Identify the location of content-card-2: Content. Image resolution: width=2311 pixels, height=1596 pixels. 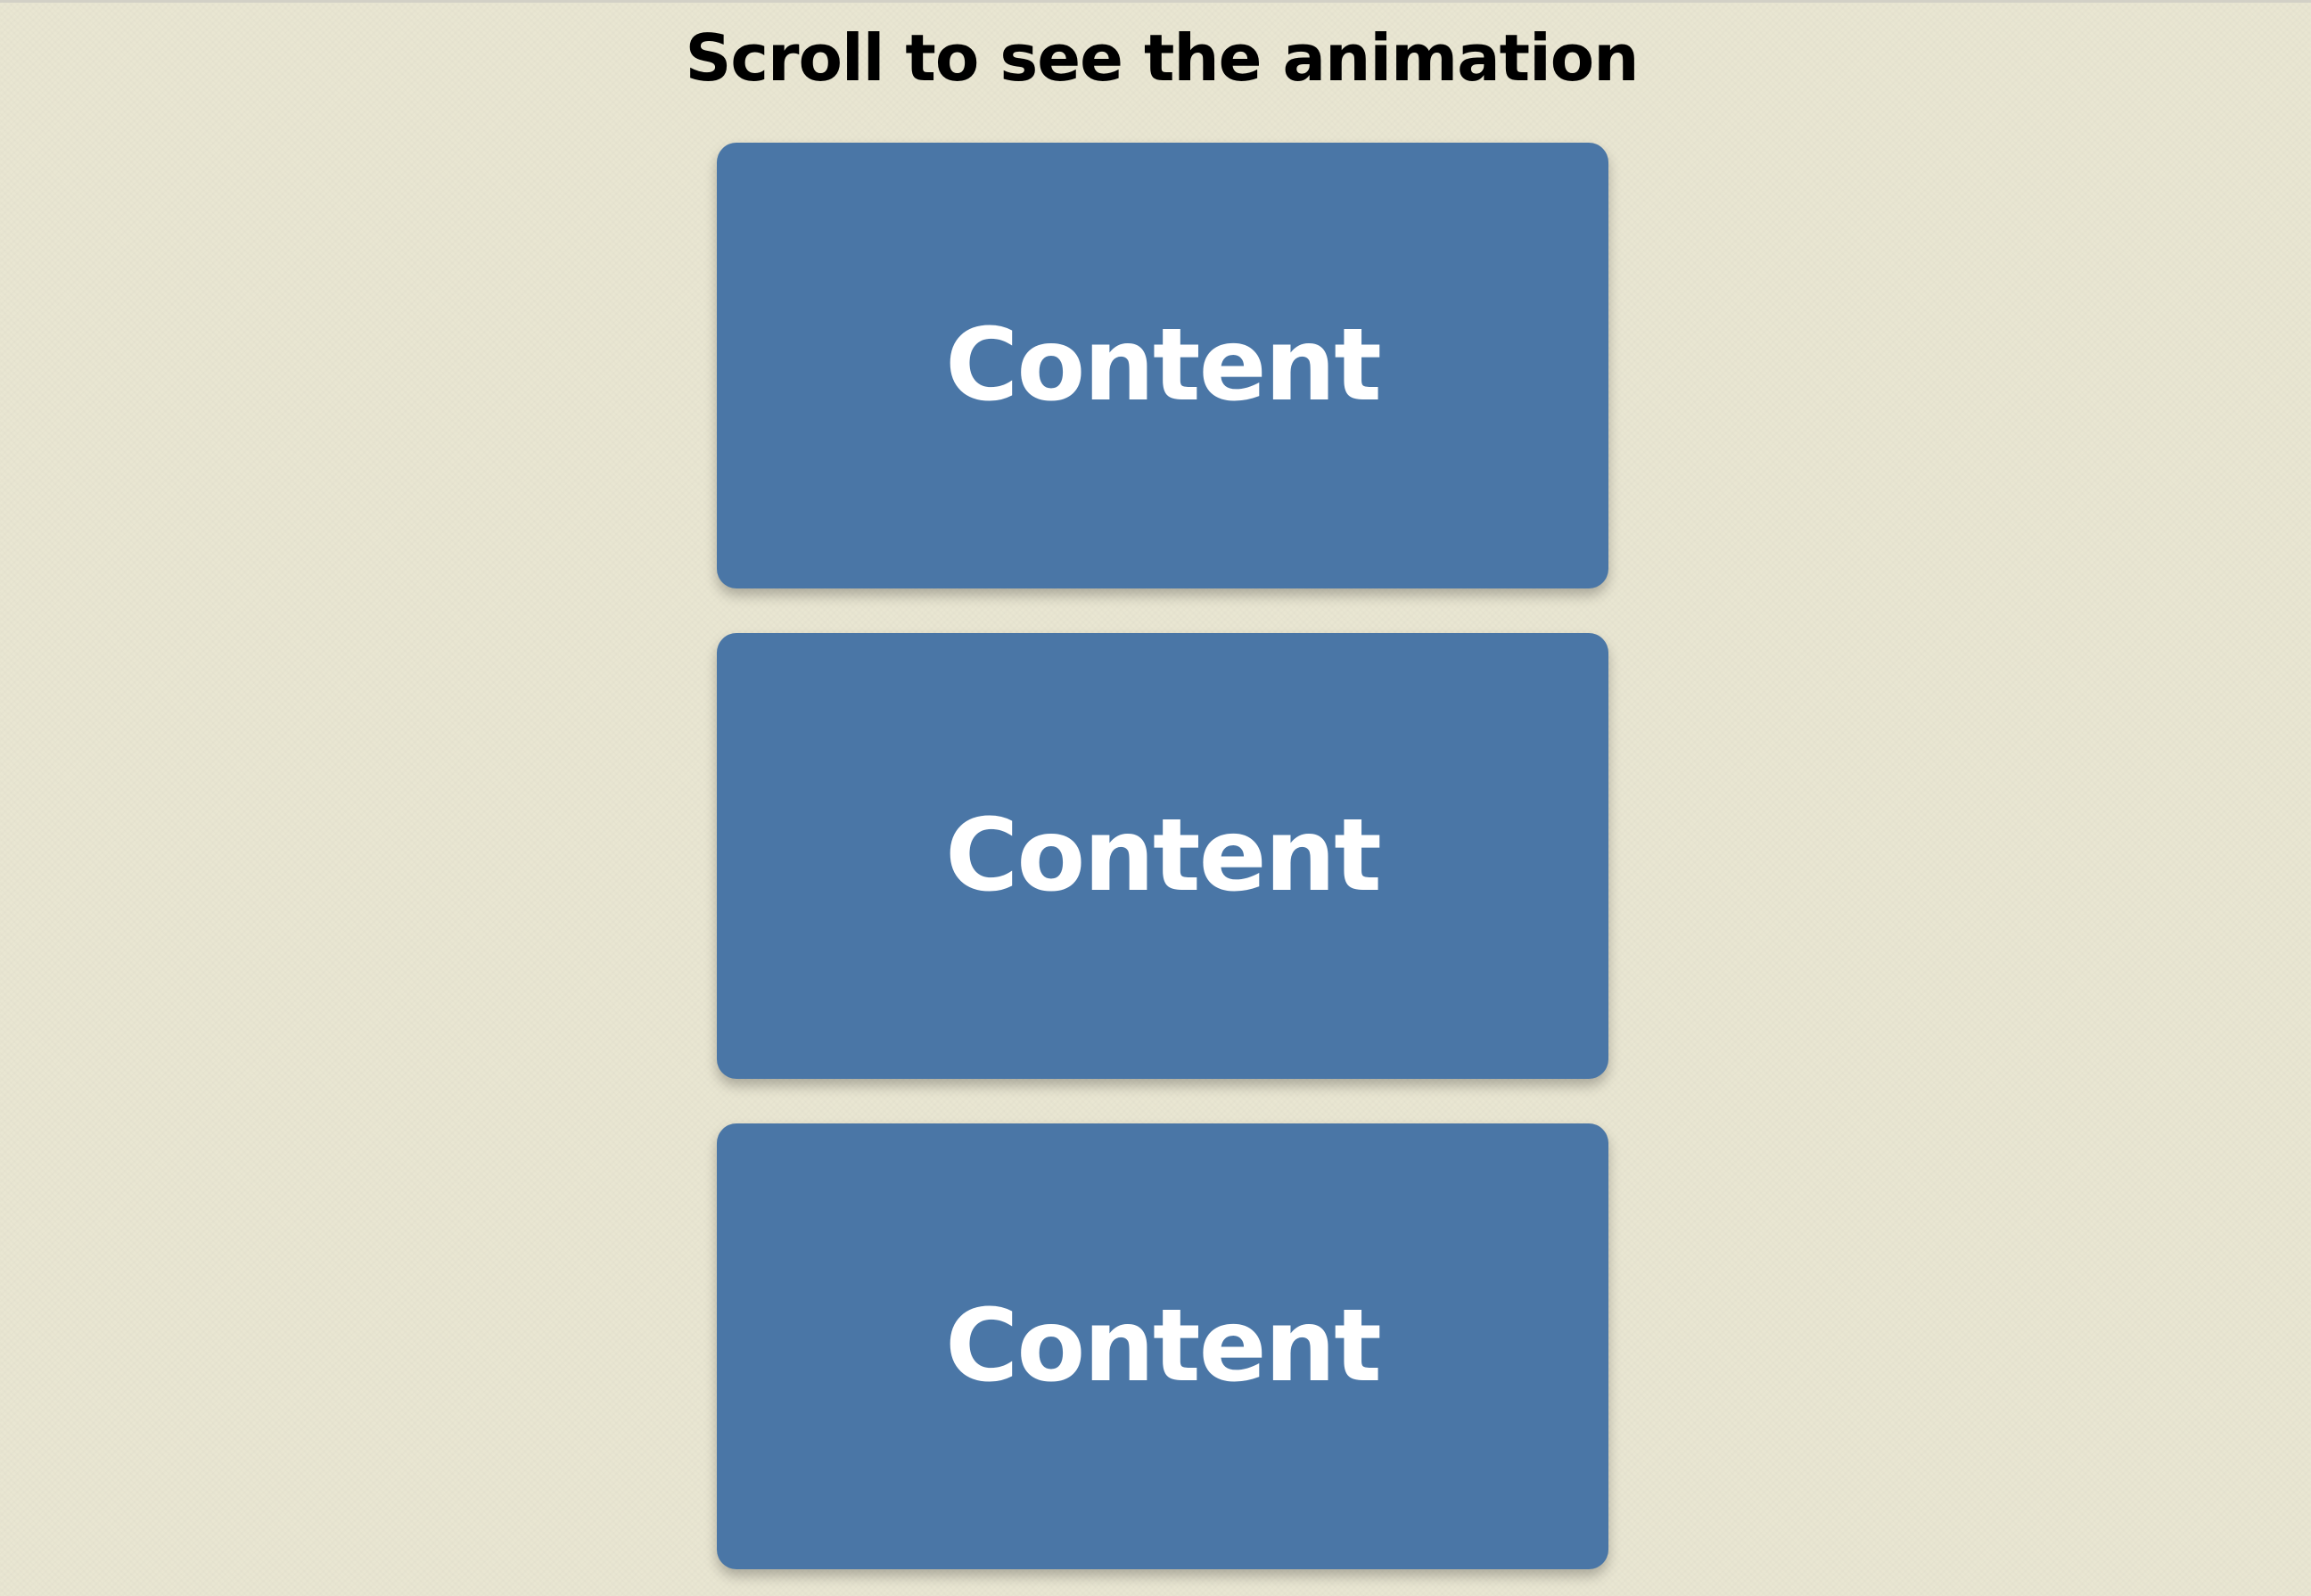
(1162, 856).